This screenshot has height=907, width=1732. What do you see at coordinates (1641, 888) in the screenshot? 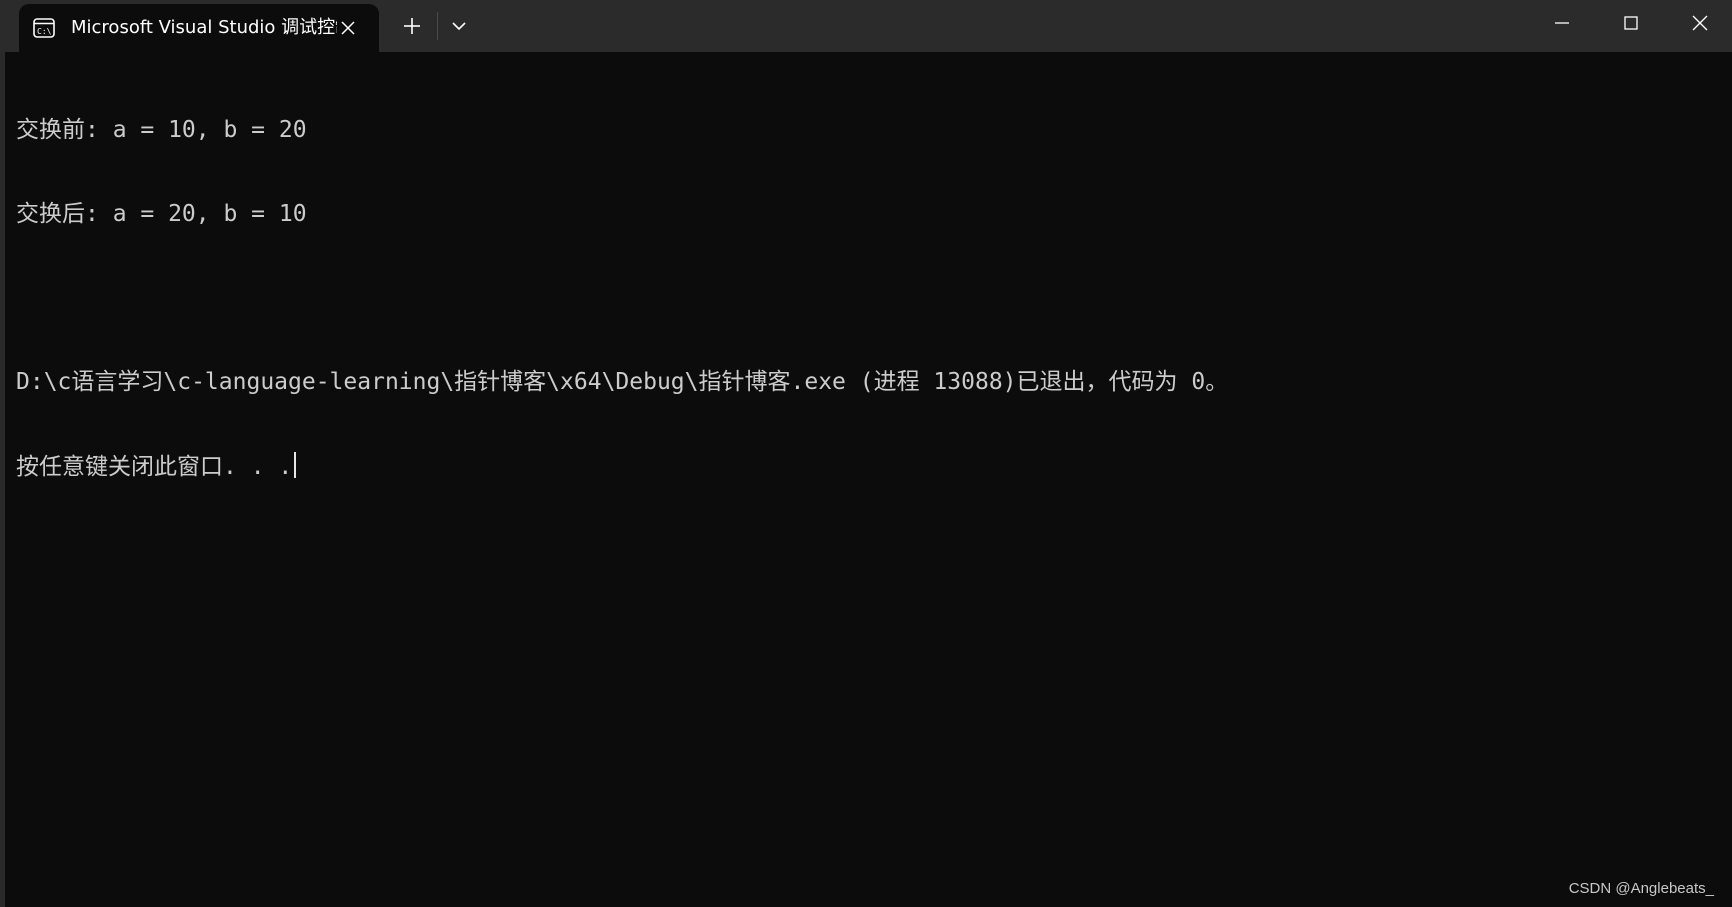
I see `watermark: CSDN @Anglebeats_` at bounding box center [1641, 888].